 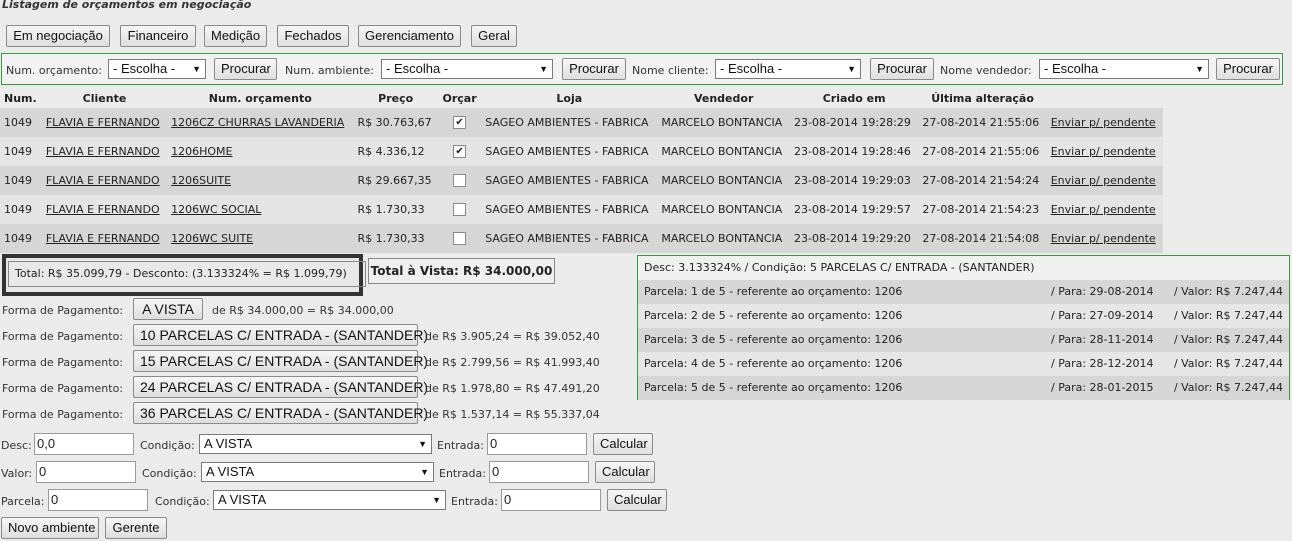 What do you see at coordinates (459, 98) in the screenshot?
I see `col-header-orcar: Orçar` at bounding box center [459, 98].